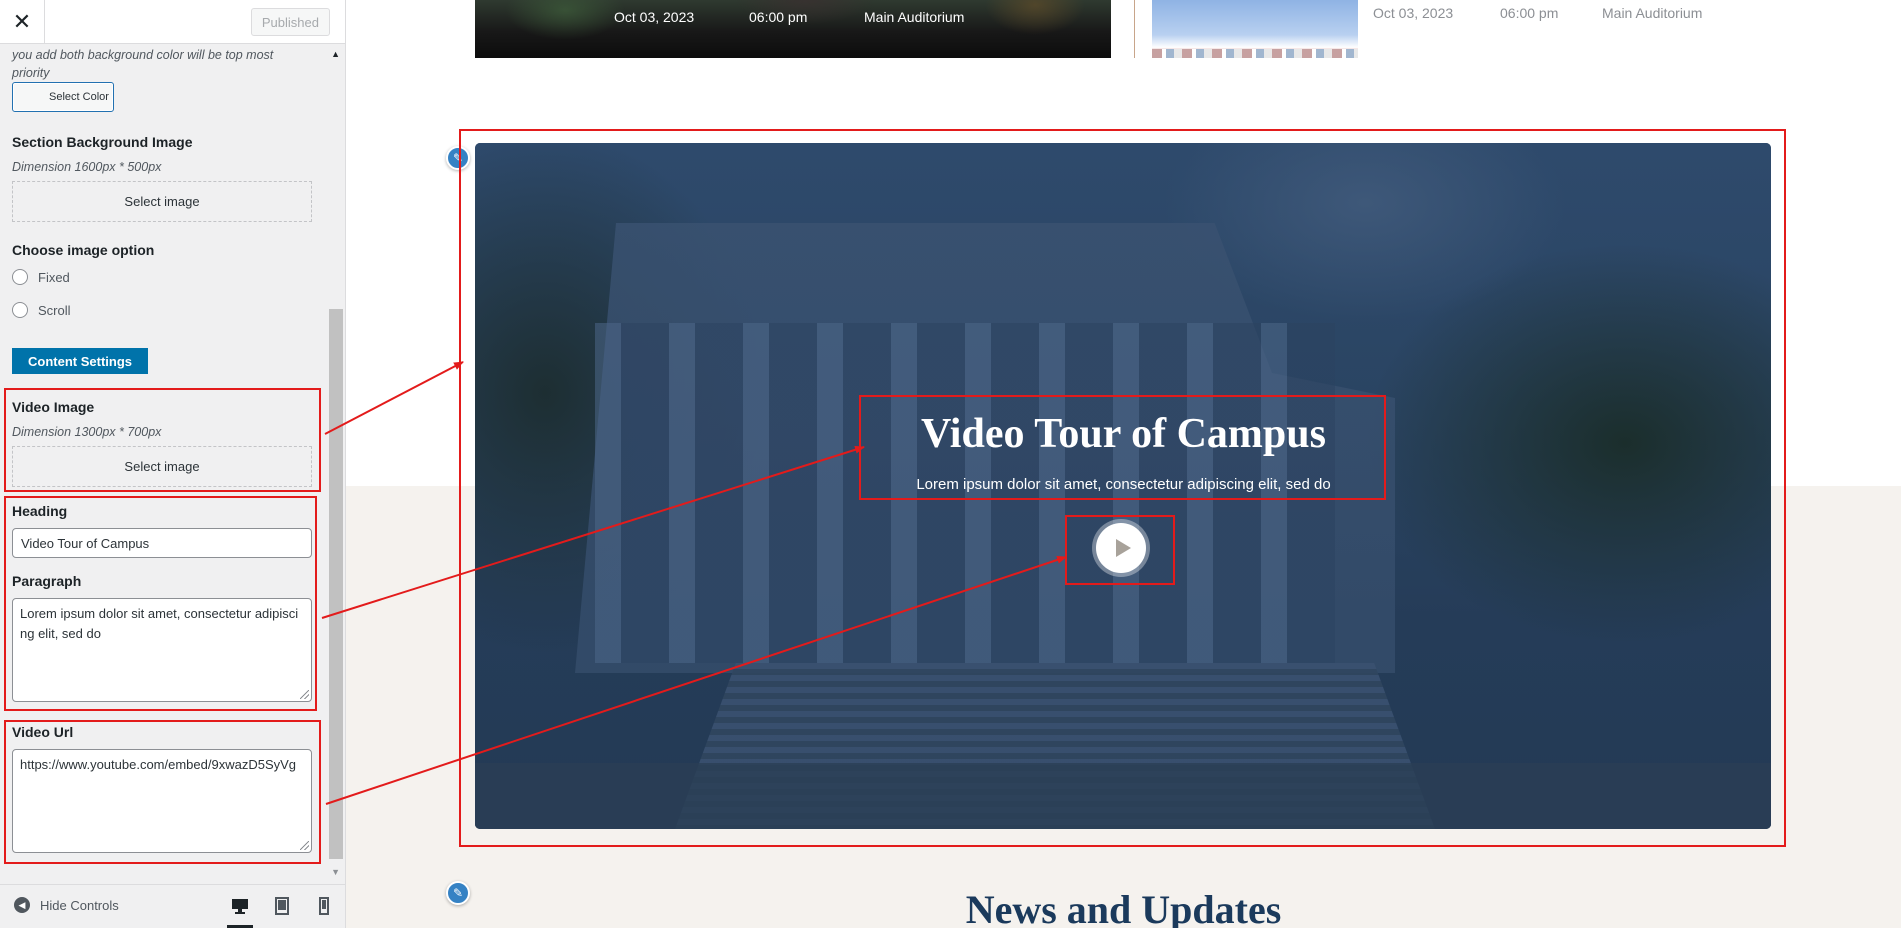 This screenshot has width=1901, height=928. What do you see at coordinates (22, 905) in the screenshot?
I see `hide-controls-icon: ◀` at bounding box center [22, 905].